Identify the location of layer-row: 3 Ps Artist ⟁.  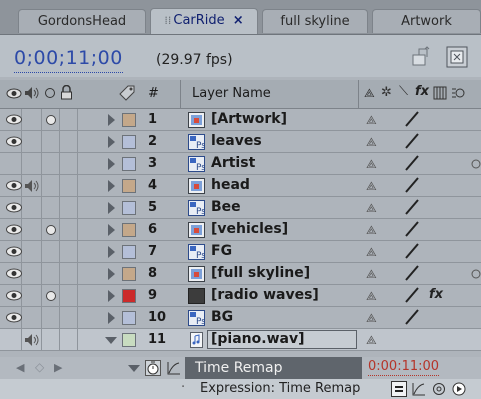
(240, 164).